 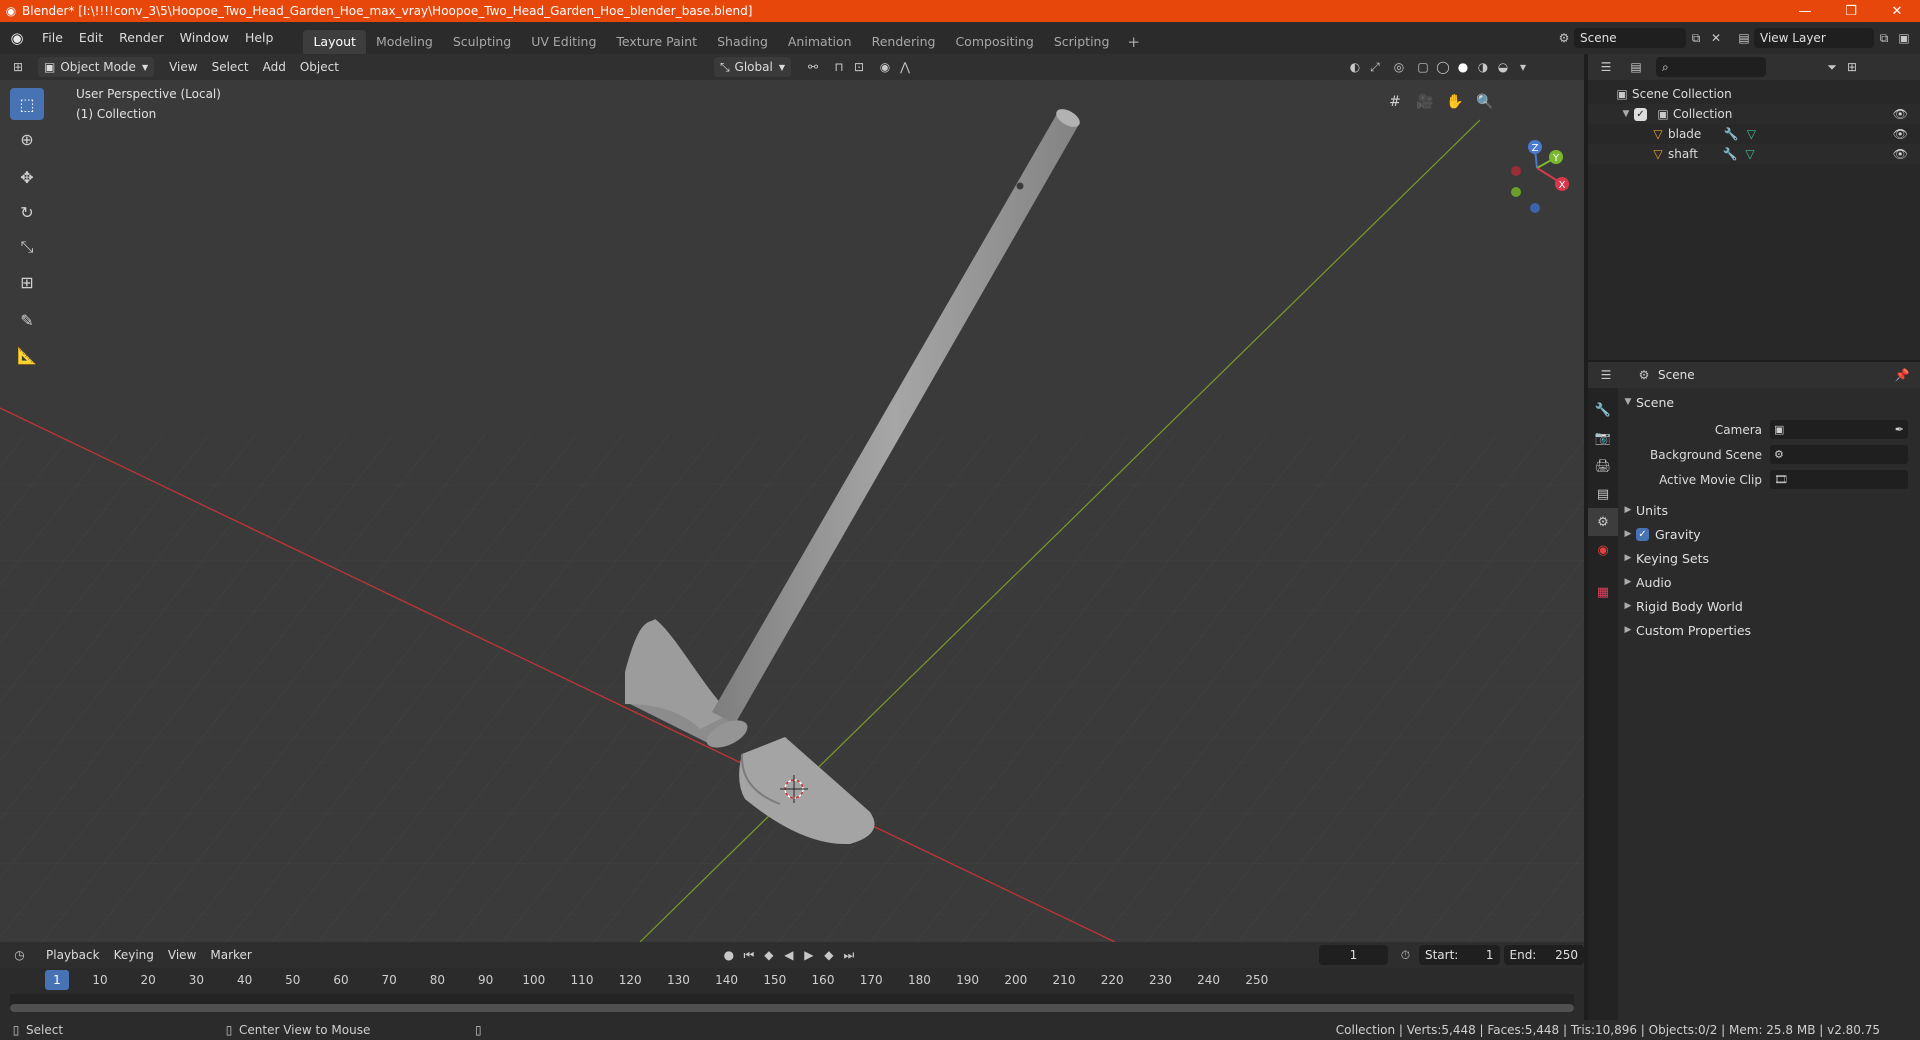 I want to click on end-frame-field: End: 250, so click(x=1544, y=955).